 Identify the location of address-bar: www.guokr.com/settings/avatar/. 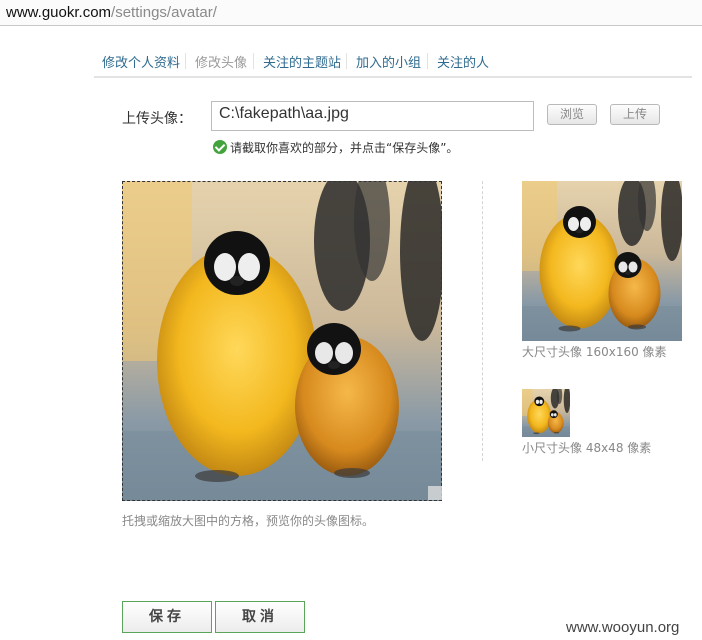
(351, 13).